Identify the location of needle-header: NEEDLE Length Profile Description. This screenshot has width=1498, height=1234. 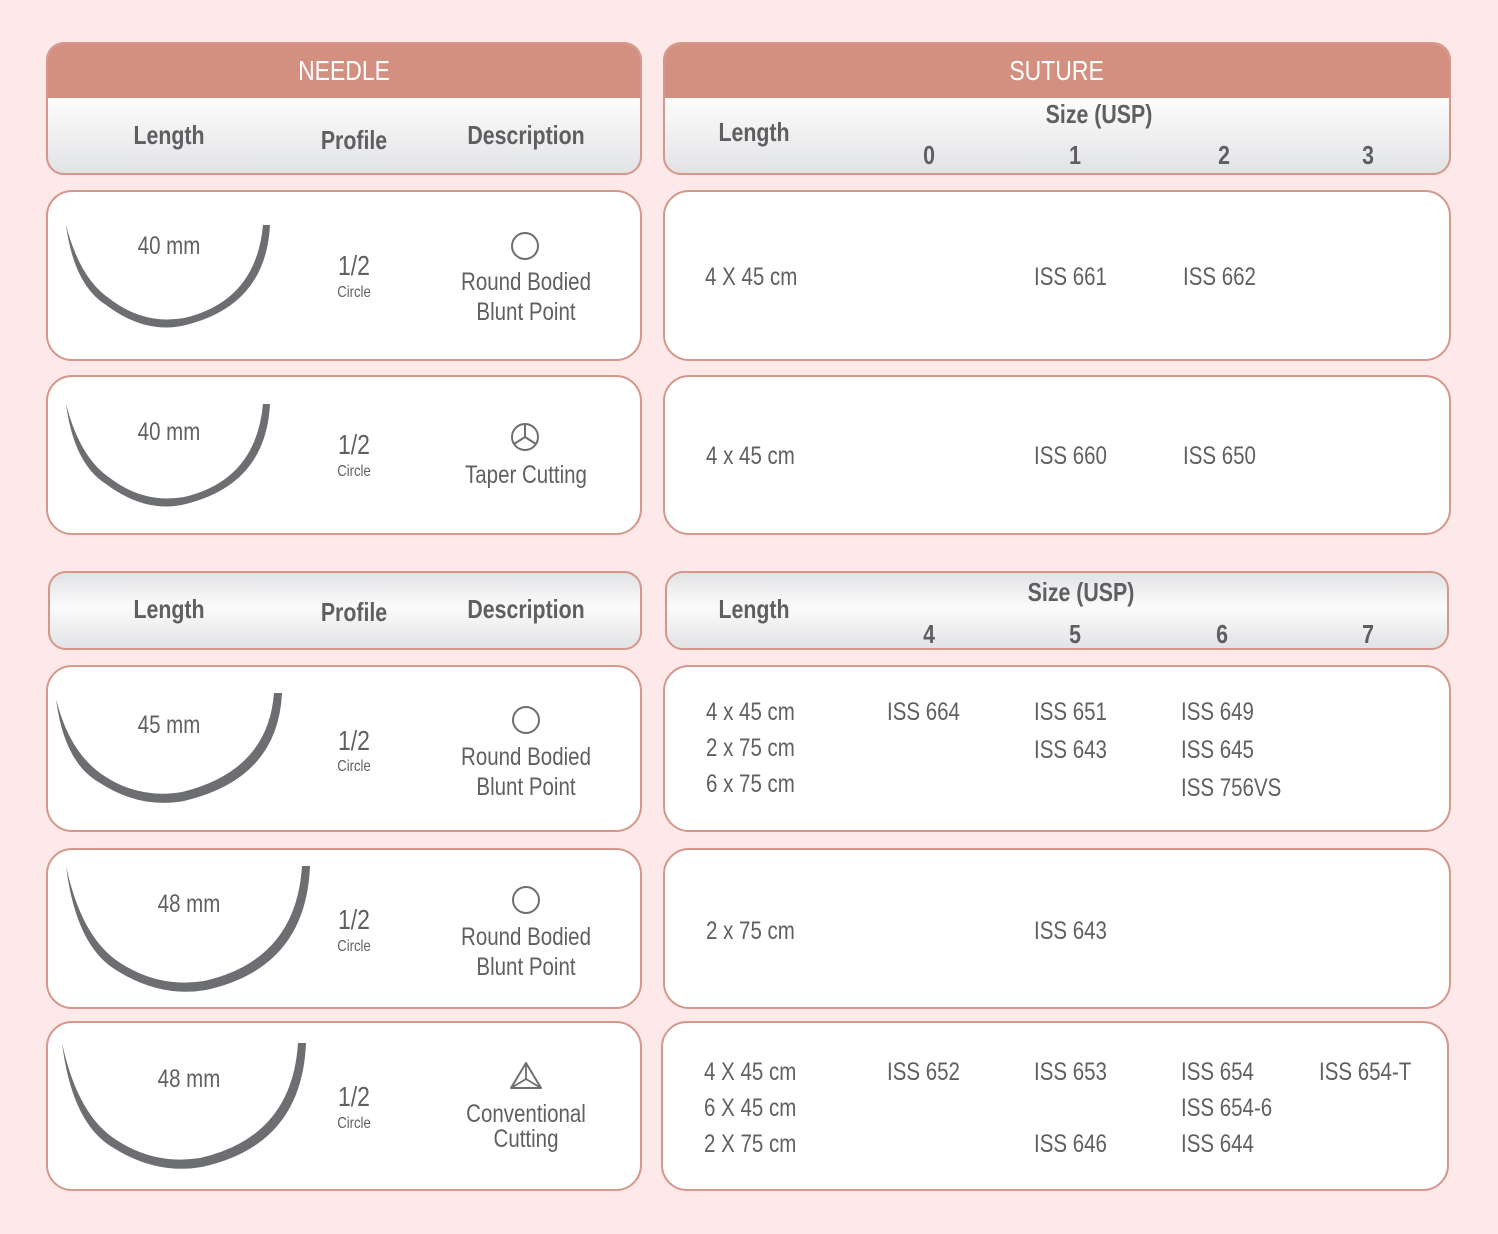
(344, 108).